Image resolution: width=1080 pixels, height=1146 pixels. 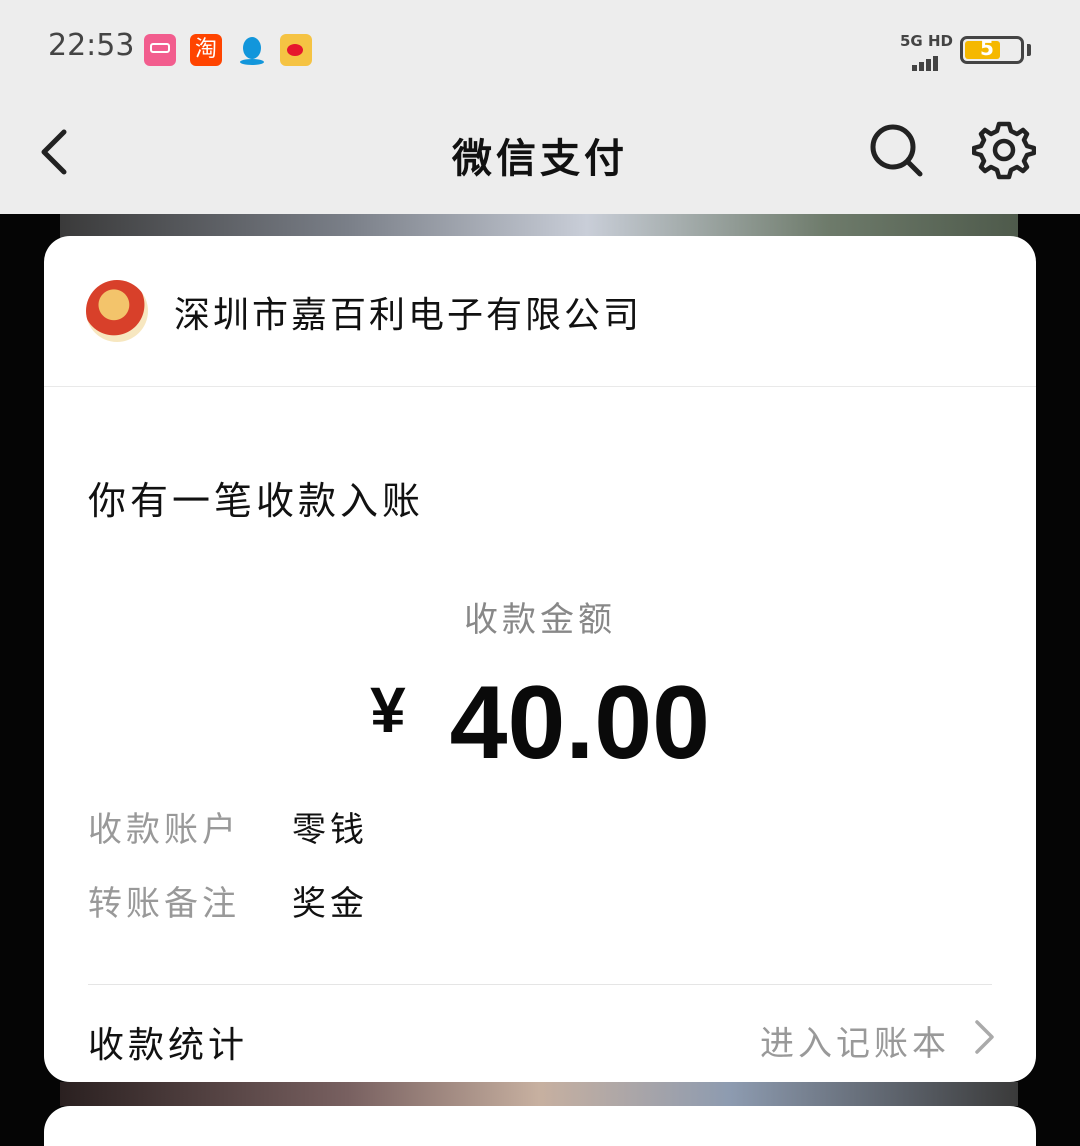 What do you see at coordinates (388, 710) in the screenshot?
I see `currency-symbol: ¥` at bounding box center [388, 710].